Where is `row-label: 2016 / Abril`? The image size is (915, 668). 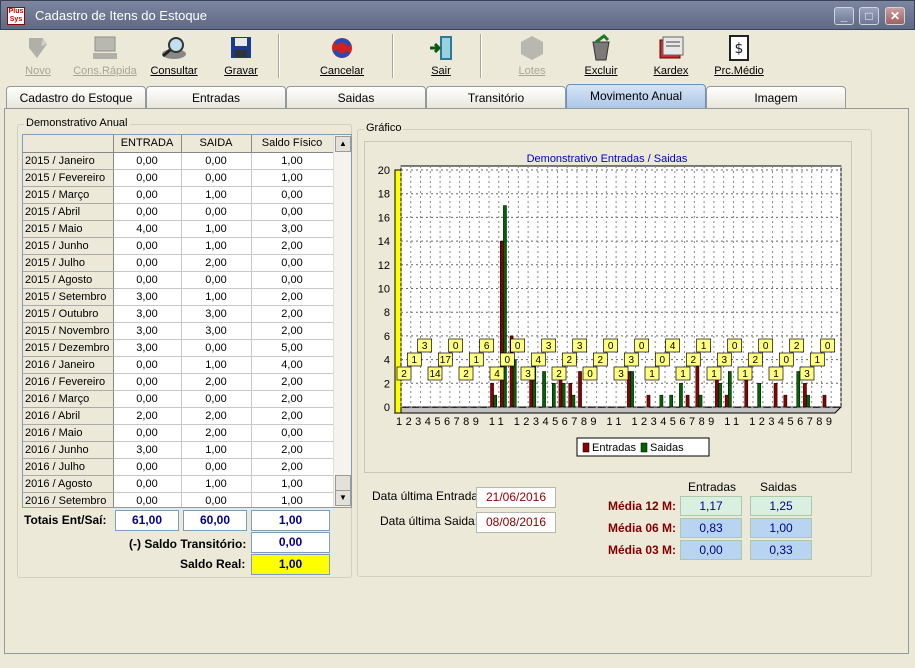
row-label: 2016 / Abril is located at coordinates (68, 416).